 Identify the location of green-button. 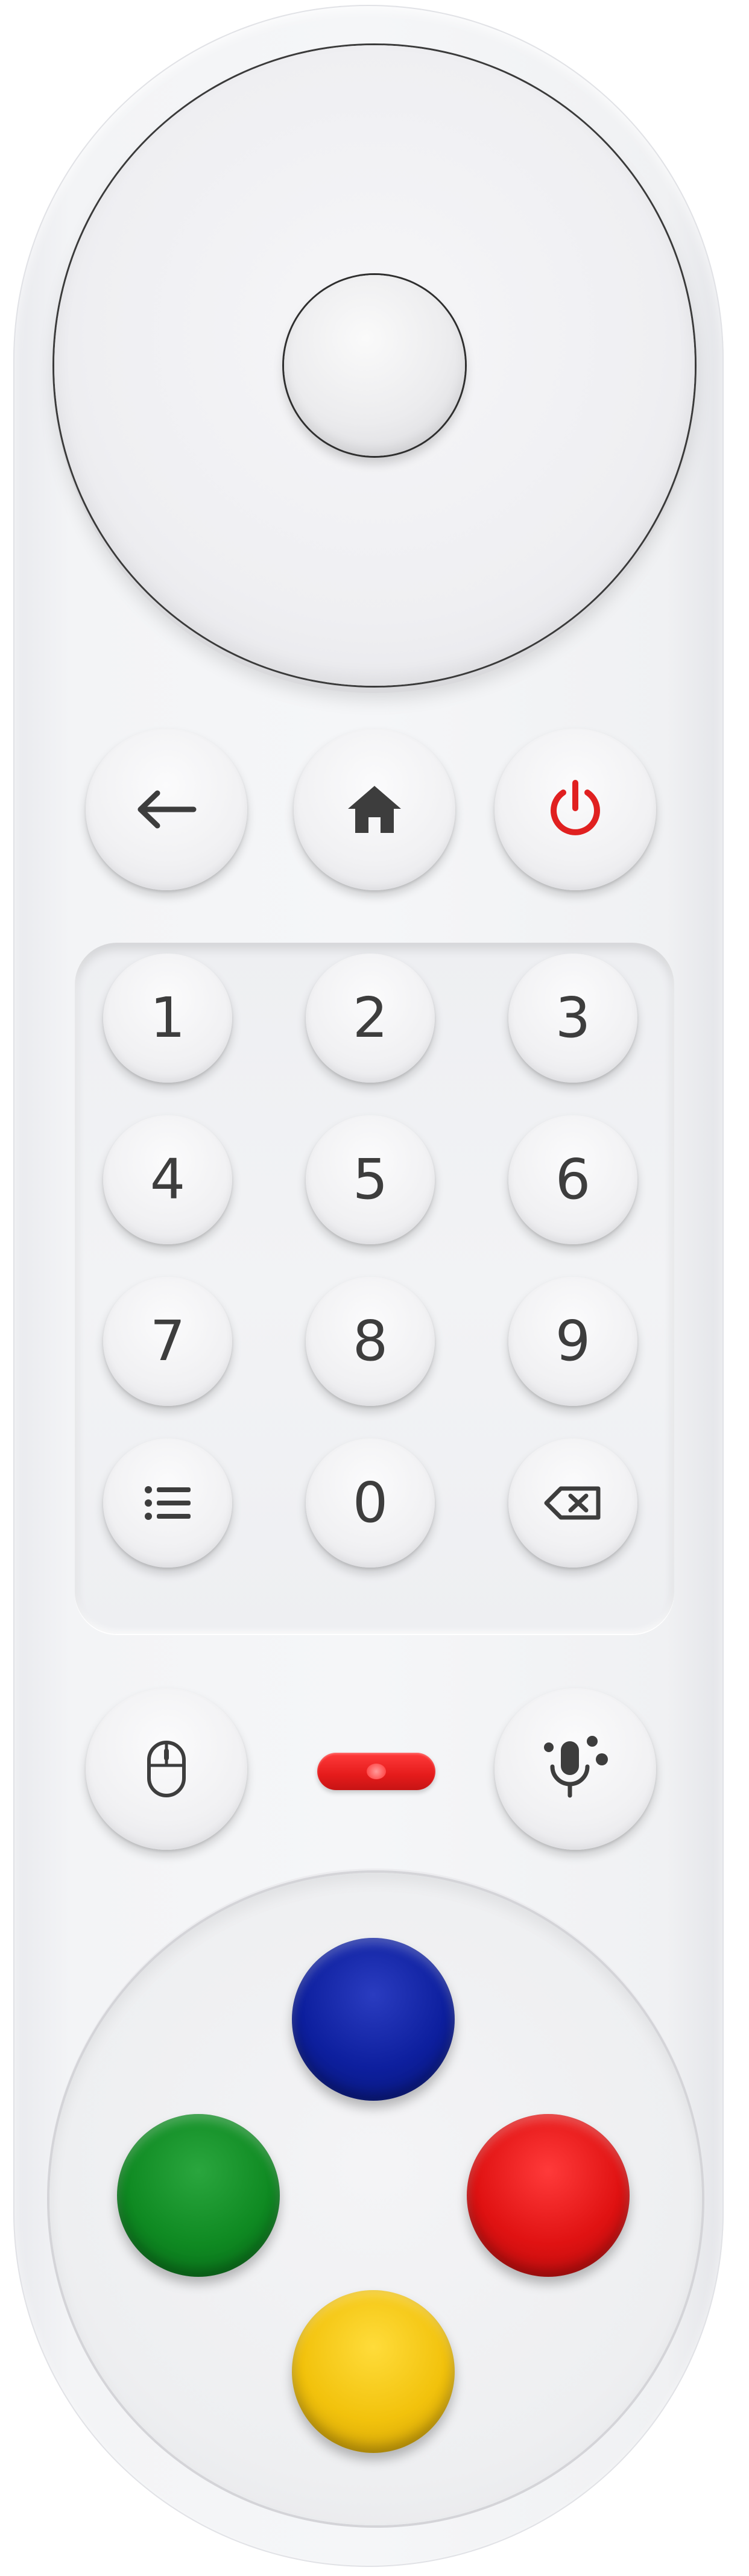
(198, 2195).